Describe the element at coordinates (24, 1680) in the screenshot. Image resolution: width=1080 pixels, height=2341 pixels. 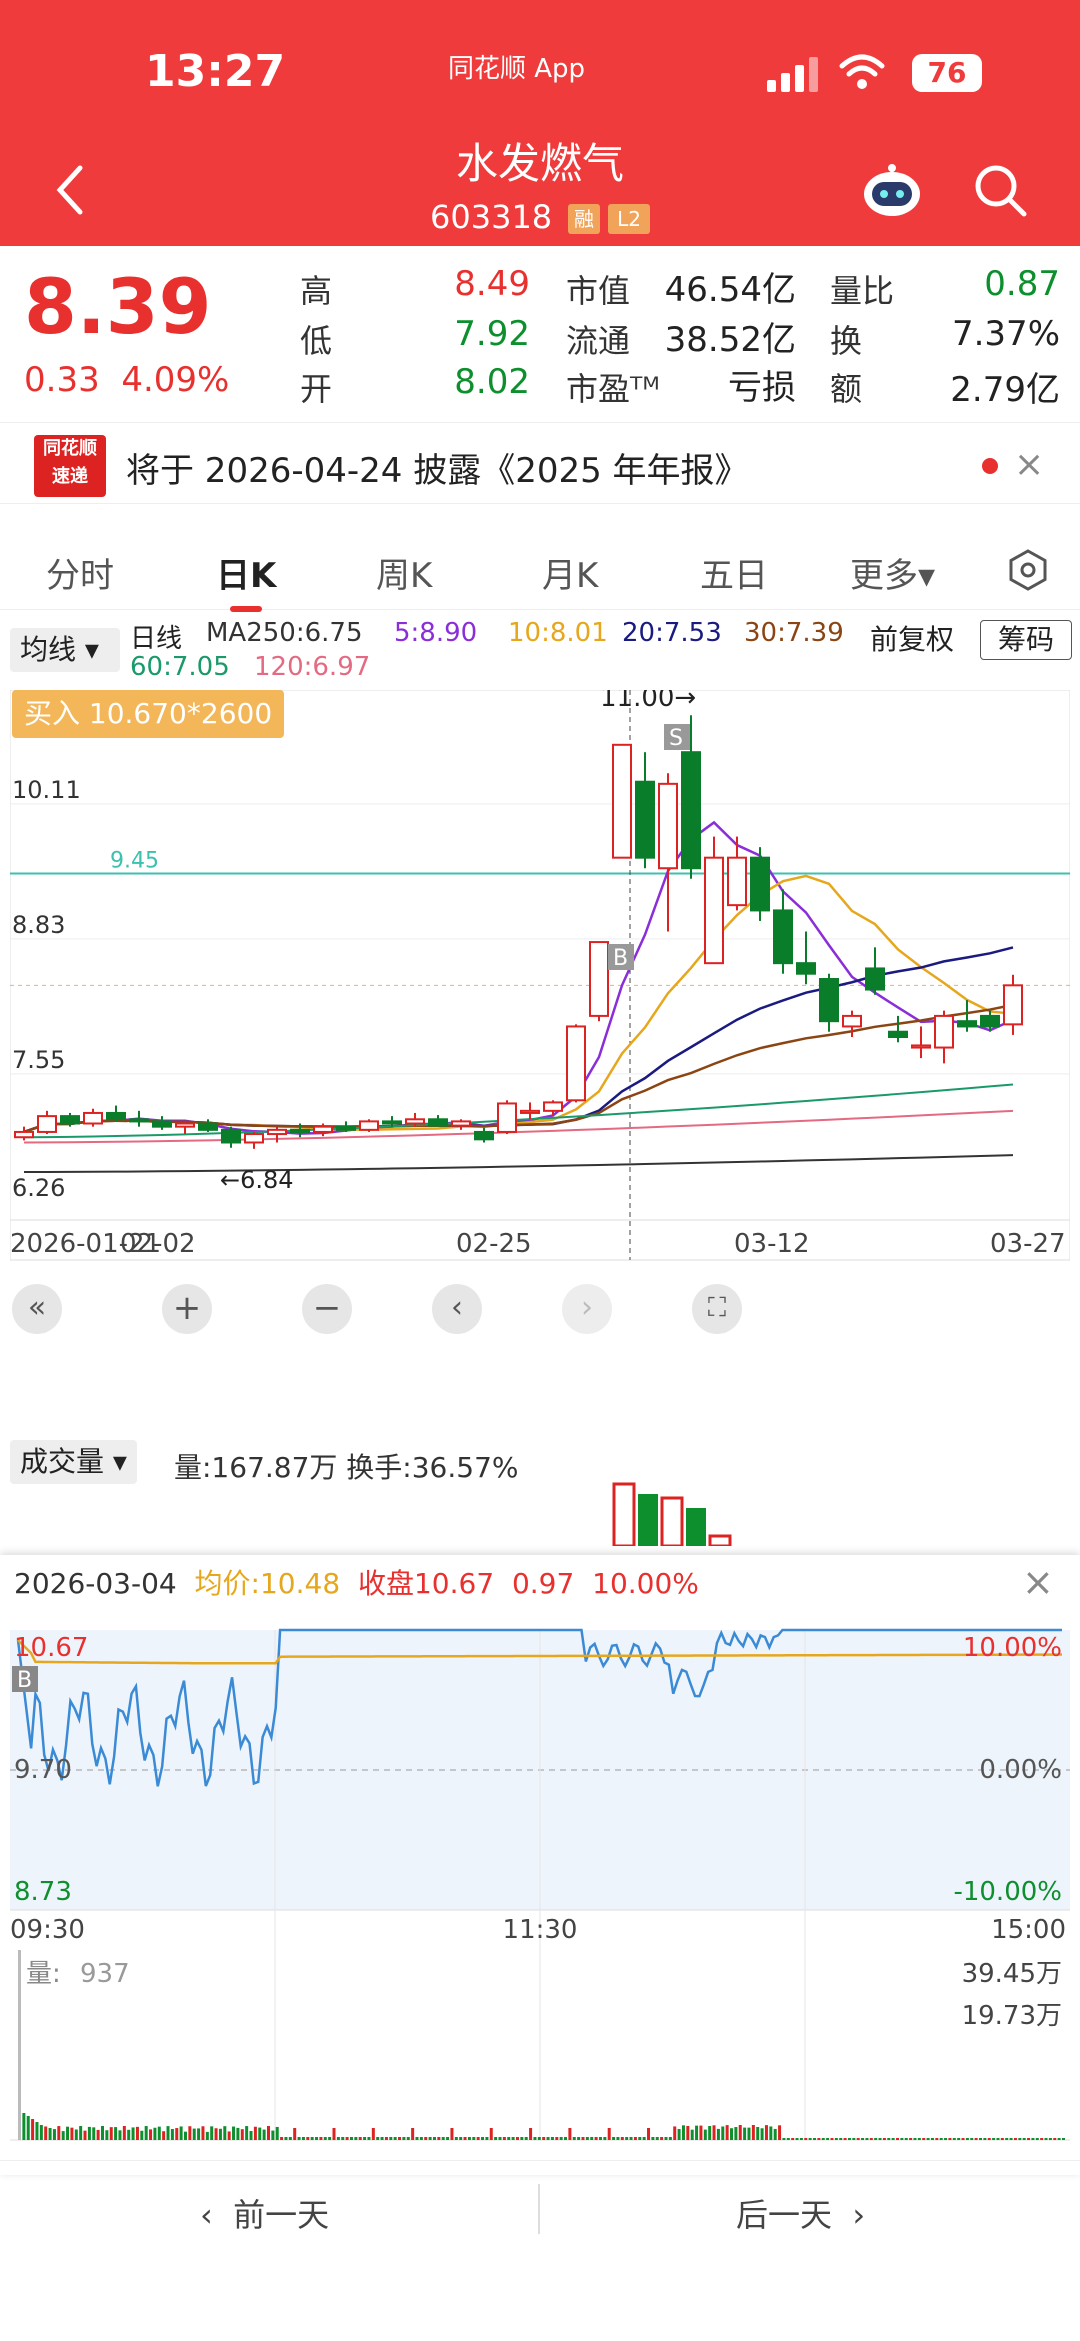
I see `buy-marker: B` at that location.